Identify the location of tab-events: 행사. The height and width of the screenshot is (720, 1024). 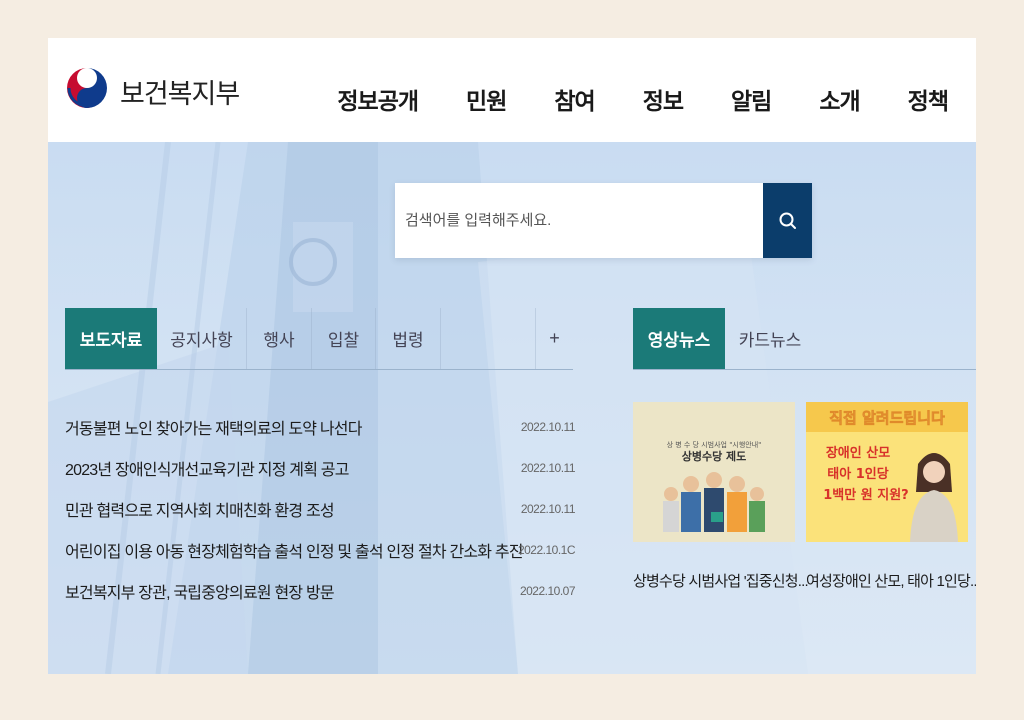
(279, 338).